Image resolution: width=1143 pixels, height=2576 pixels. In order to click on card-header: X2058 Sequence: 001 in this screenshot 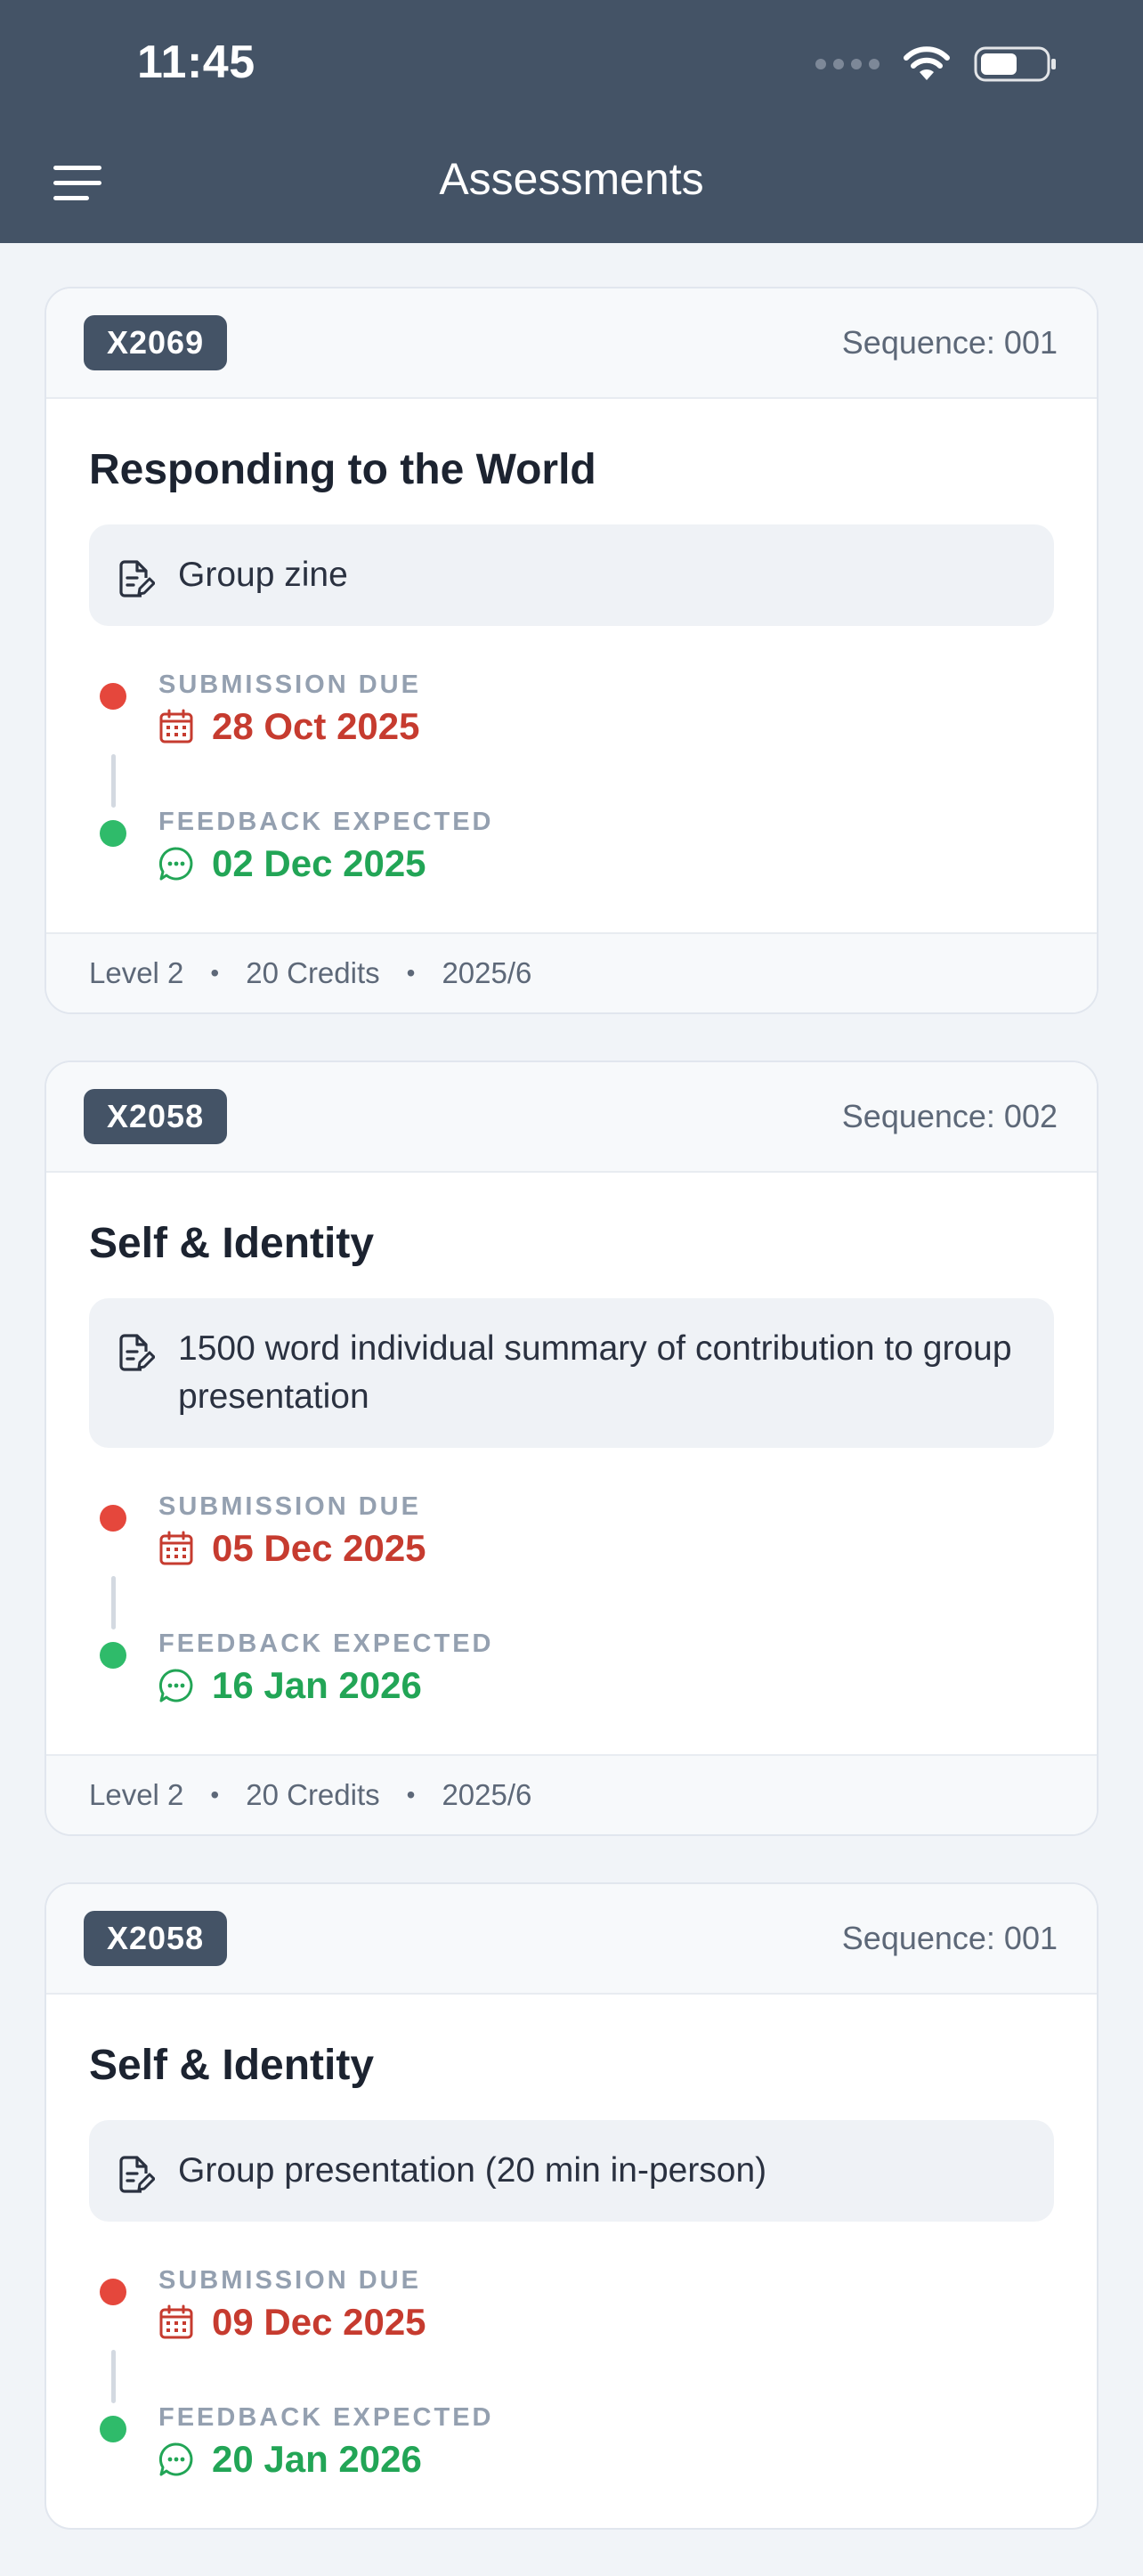, I will do `click(571, 1939)`.